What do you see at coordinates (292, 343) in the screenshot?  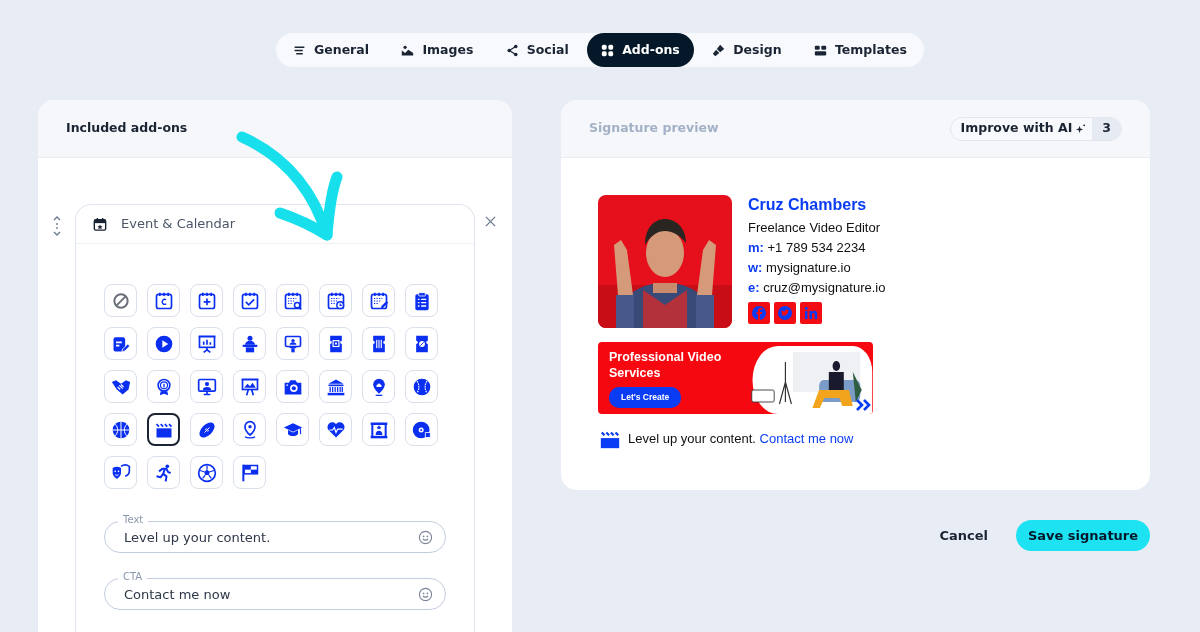 I see `podium-screen-icon` at bounding box center [292, 343].